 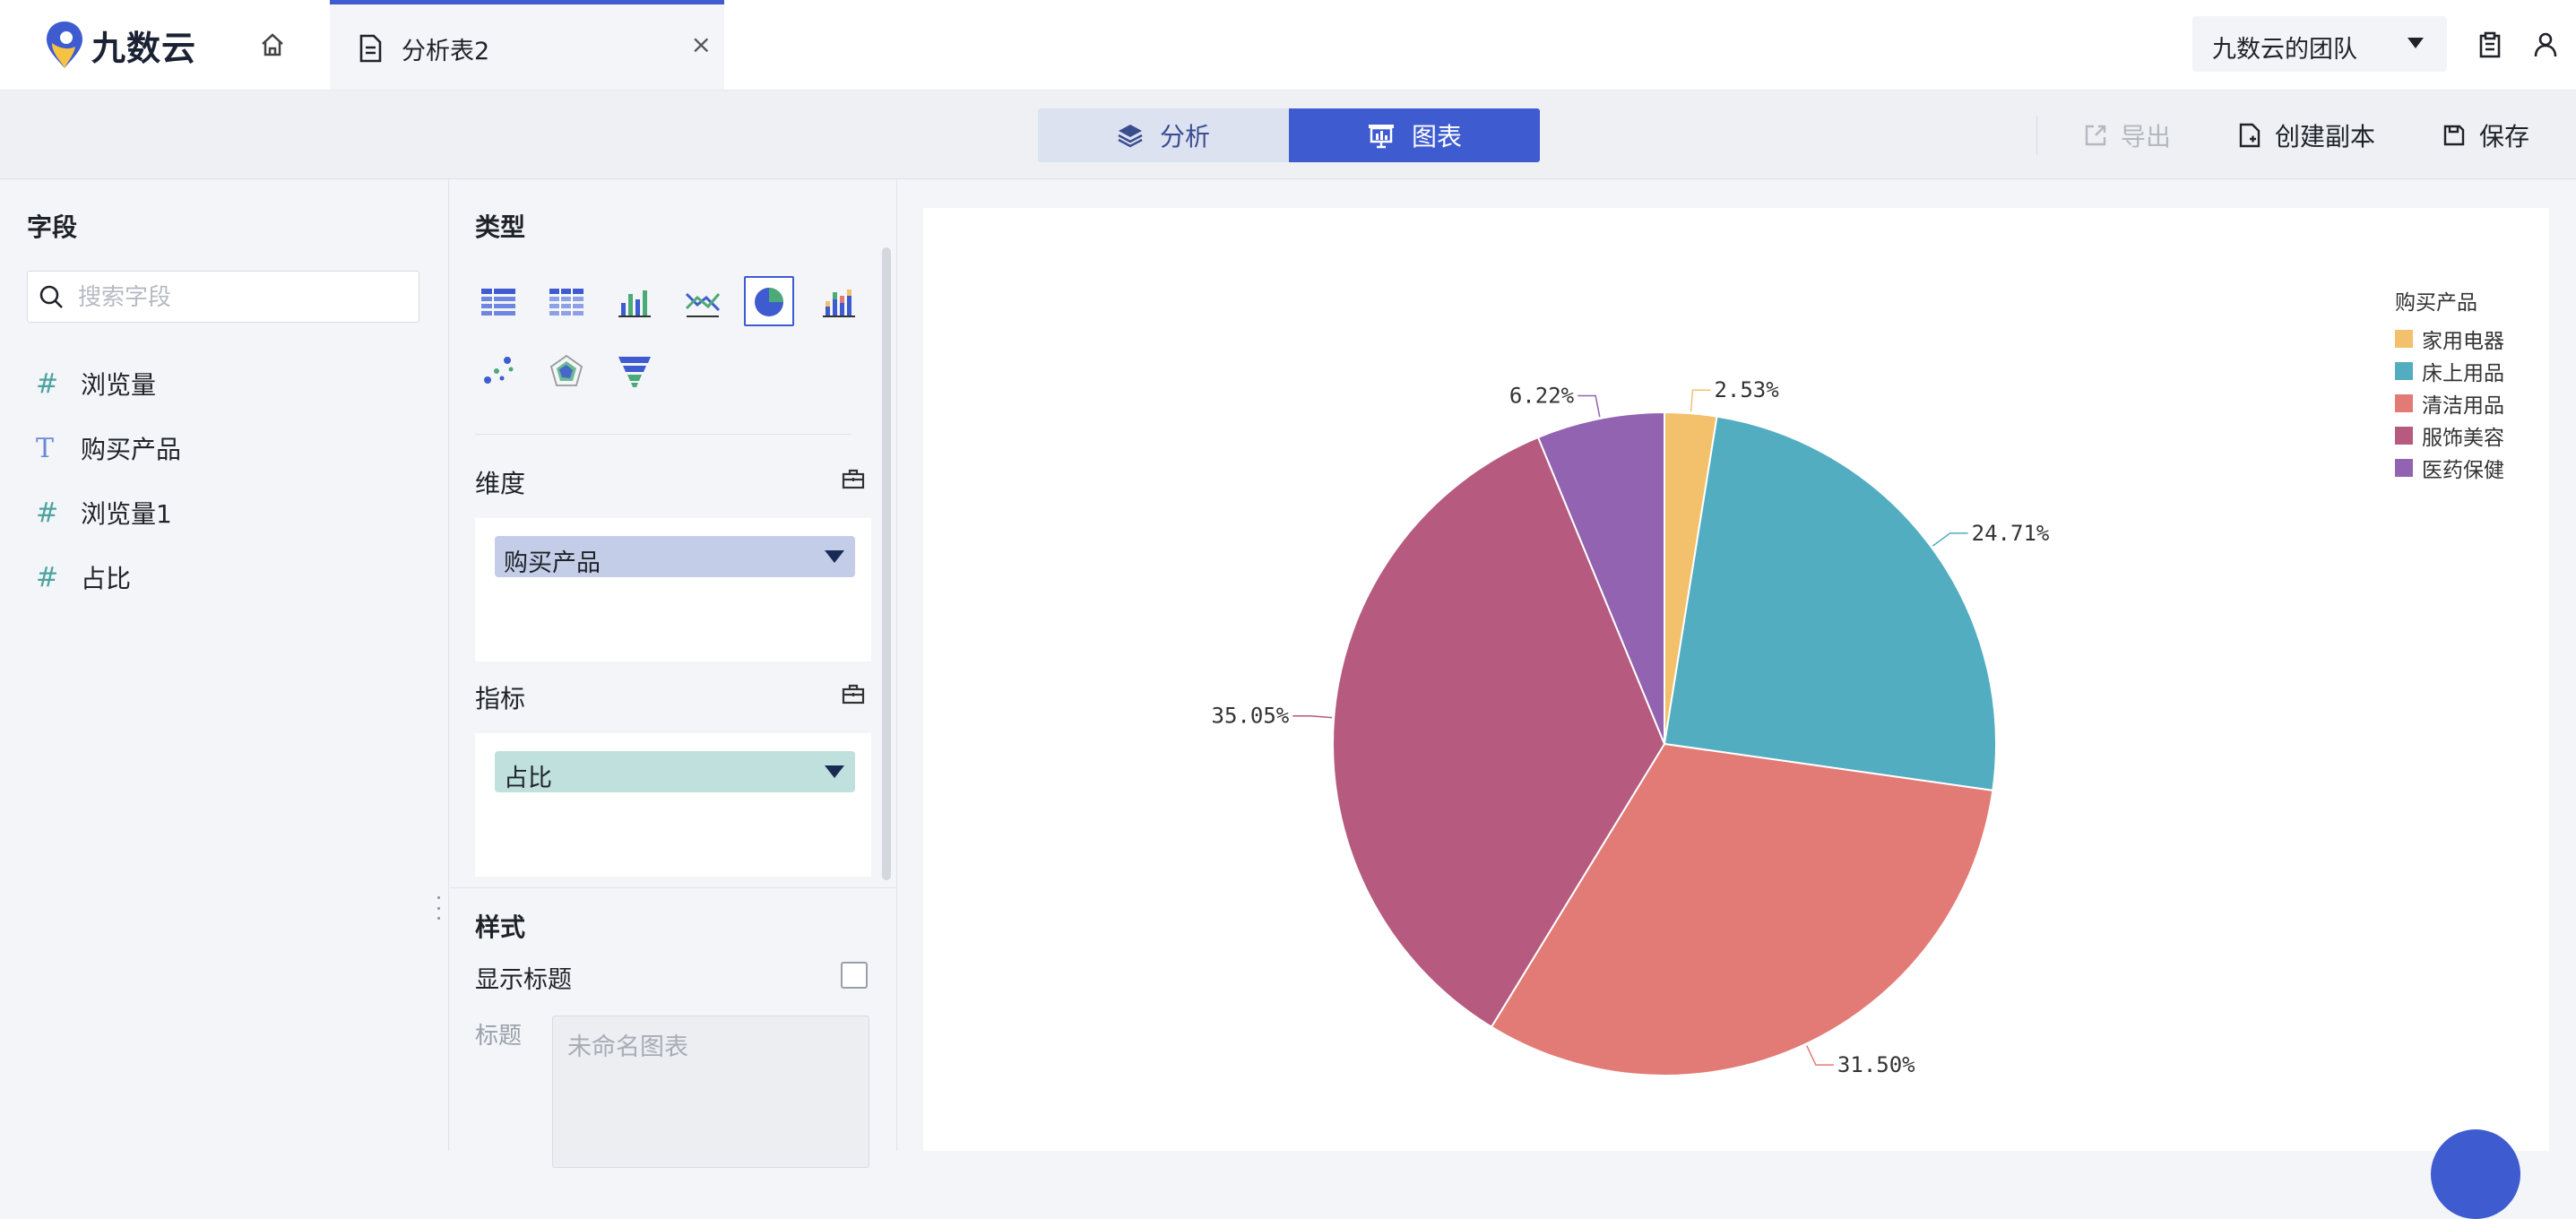 I want to click on tab-analysis-table: 分析表2 ×, so click(x=527, y=45).